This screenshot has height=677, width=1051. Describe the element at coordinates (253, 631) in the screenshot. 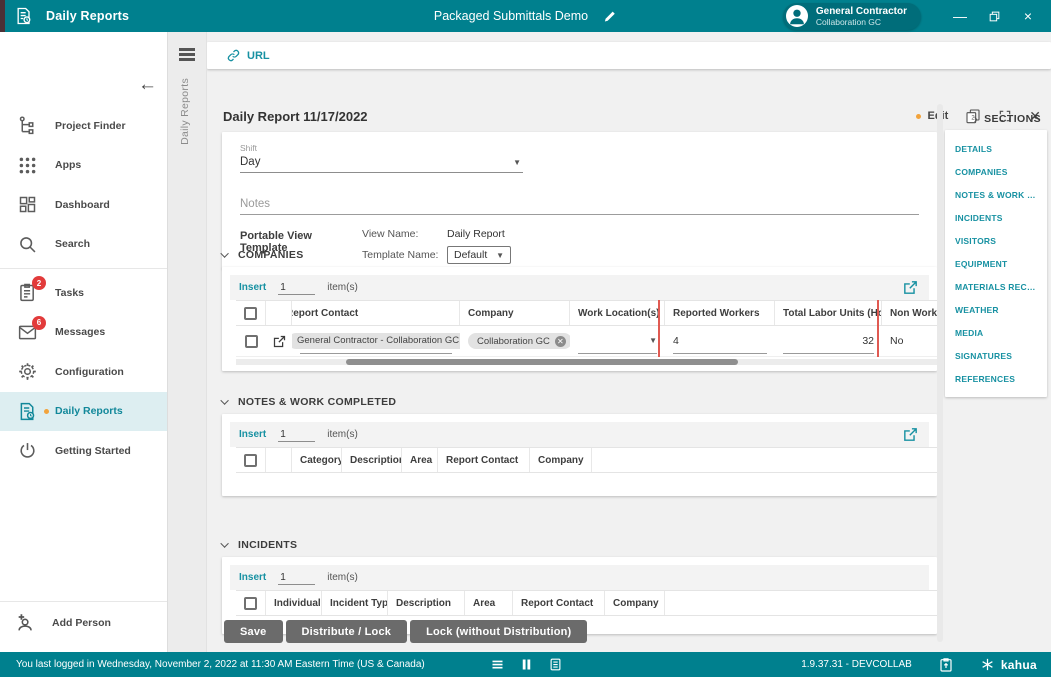

I see `save-button: Save` at that location.